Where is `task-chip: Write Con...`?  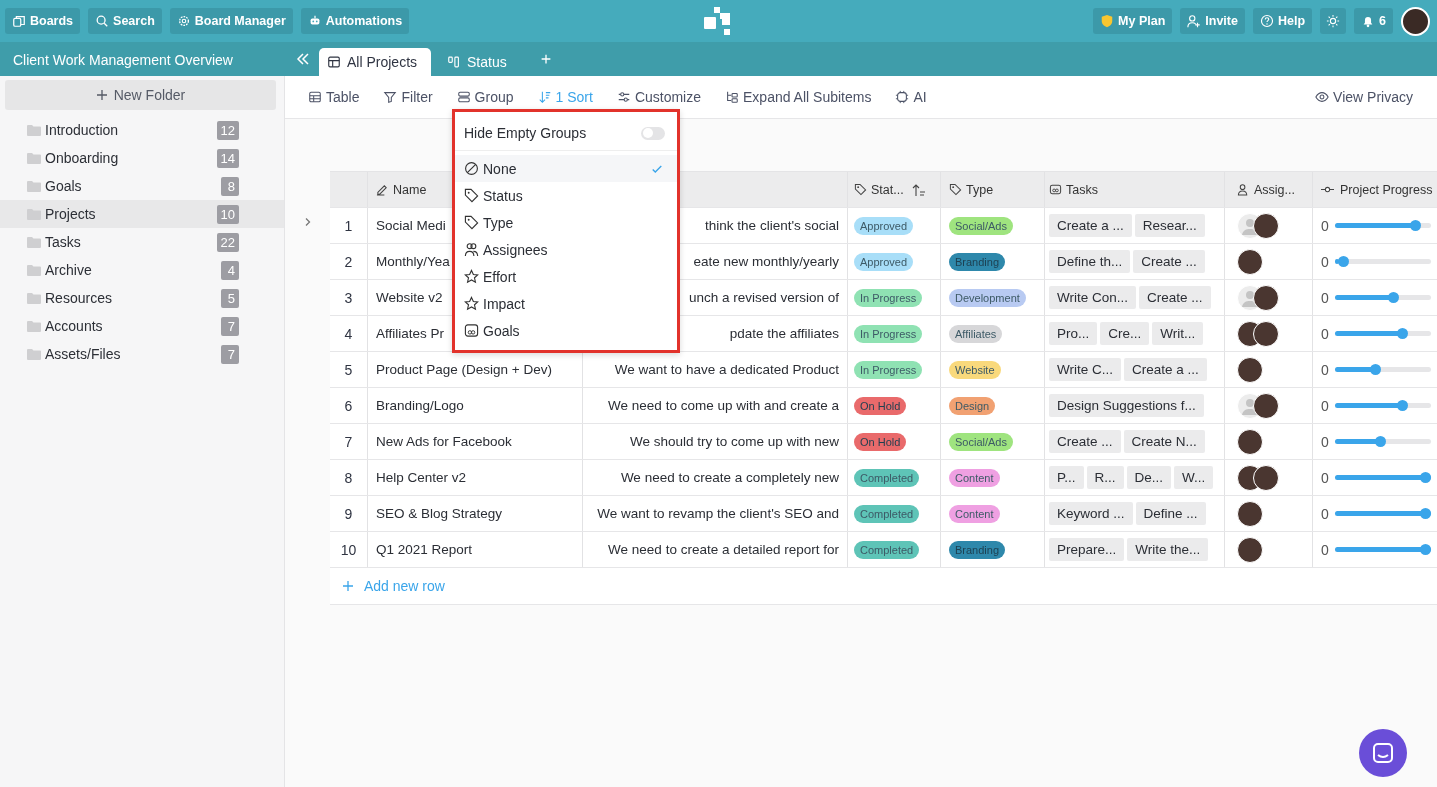 task-chip: Write Con... is located at coordinates (1093, 297).